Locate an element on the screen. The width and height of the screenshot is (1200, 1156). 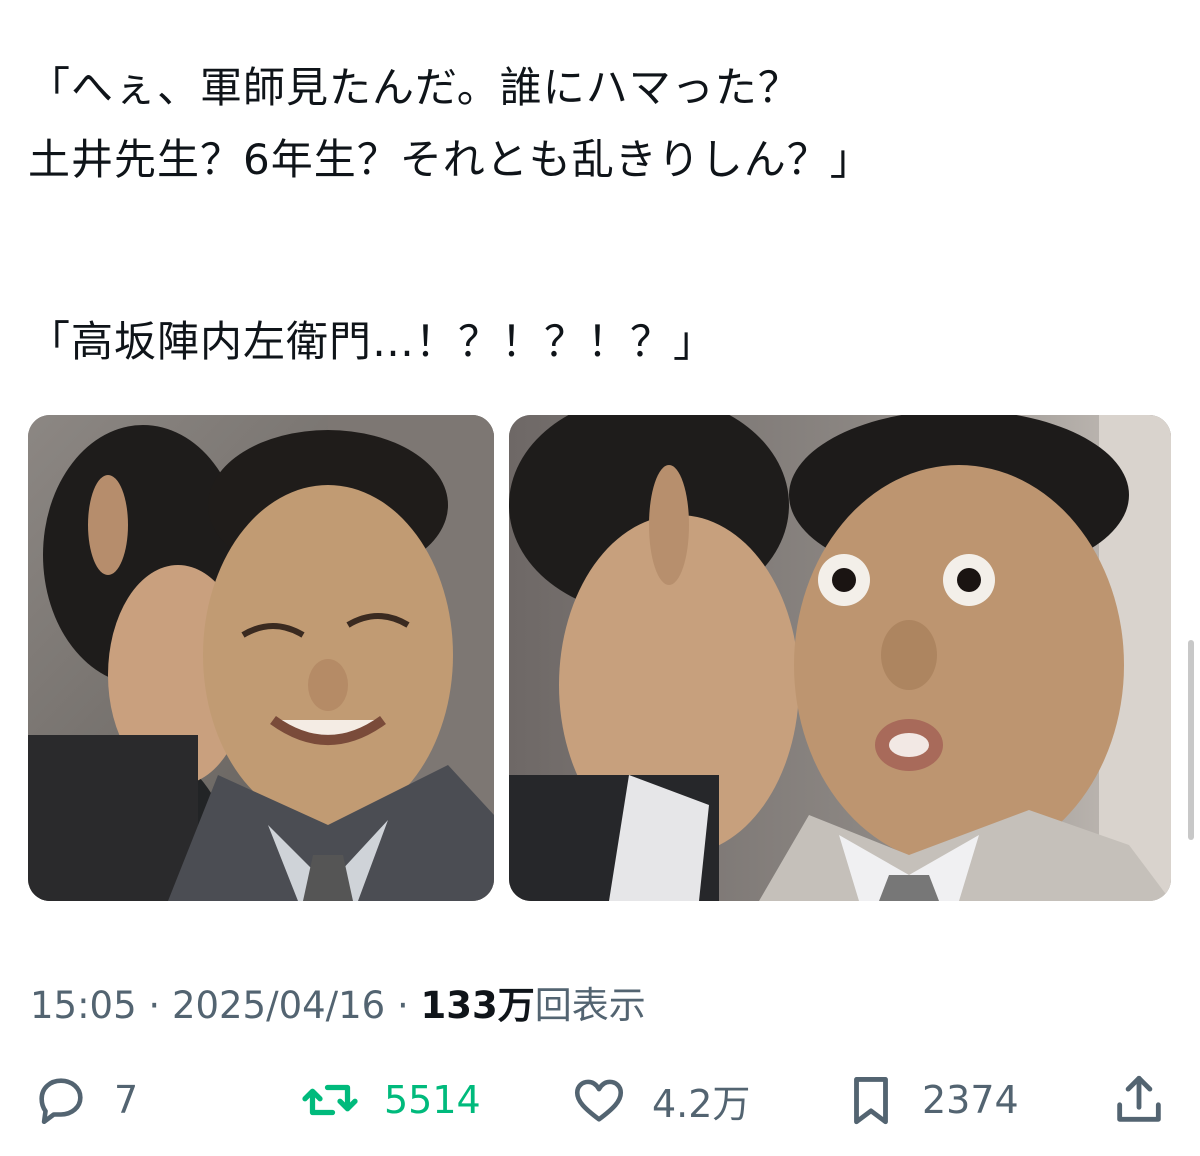
tweet-line: 土井先生？6年生？それとも乱きりしん？」 is located at coordinates (450, 159).